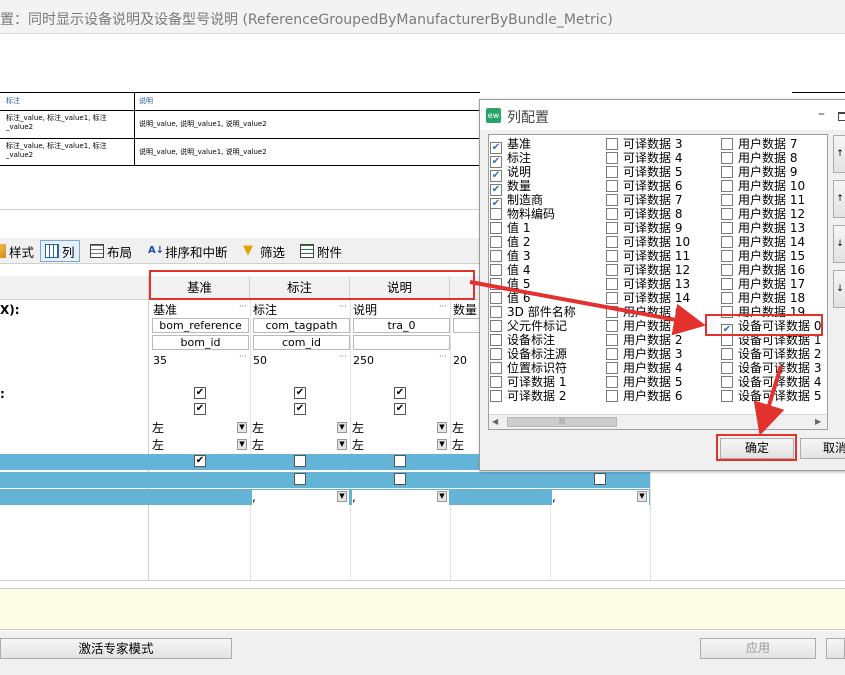 This screenshot has height=675, width=845. Describe the element at coordinates (769, 400) in the screenshot. I see `arrow-to-ok` at that location.